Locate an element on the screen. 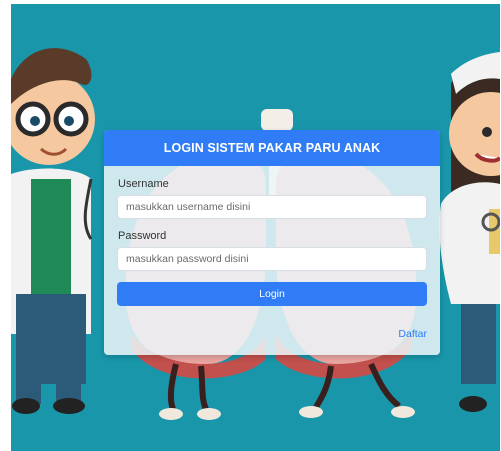 This screenshot has width=501, height=451. username-label: Username is located at coordinates (143, 184).